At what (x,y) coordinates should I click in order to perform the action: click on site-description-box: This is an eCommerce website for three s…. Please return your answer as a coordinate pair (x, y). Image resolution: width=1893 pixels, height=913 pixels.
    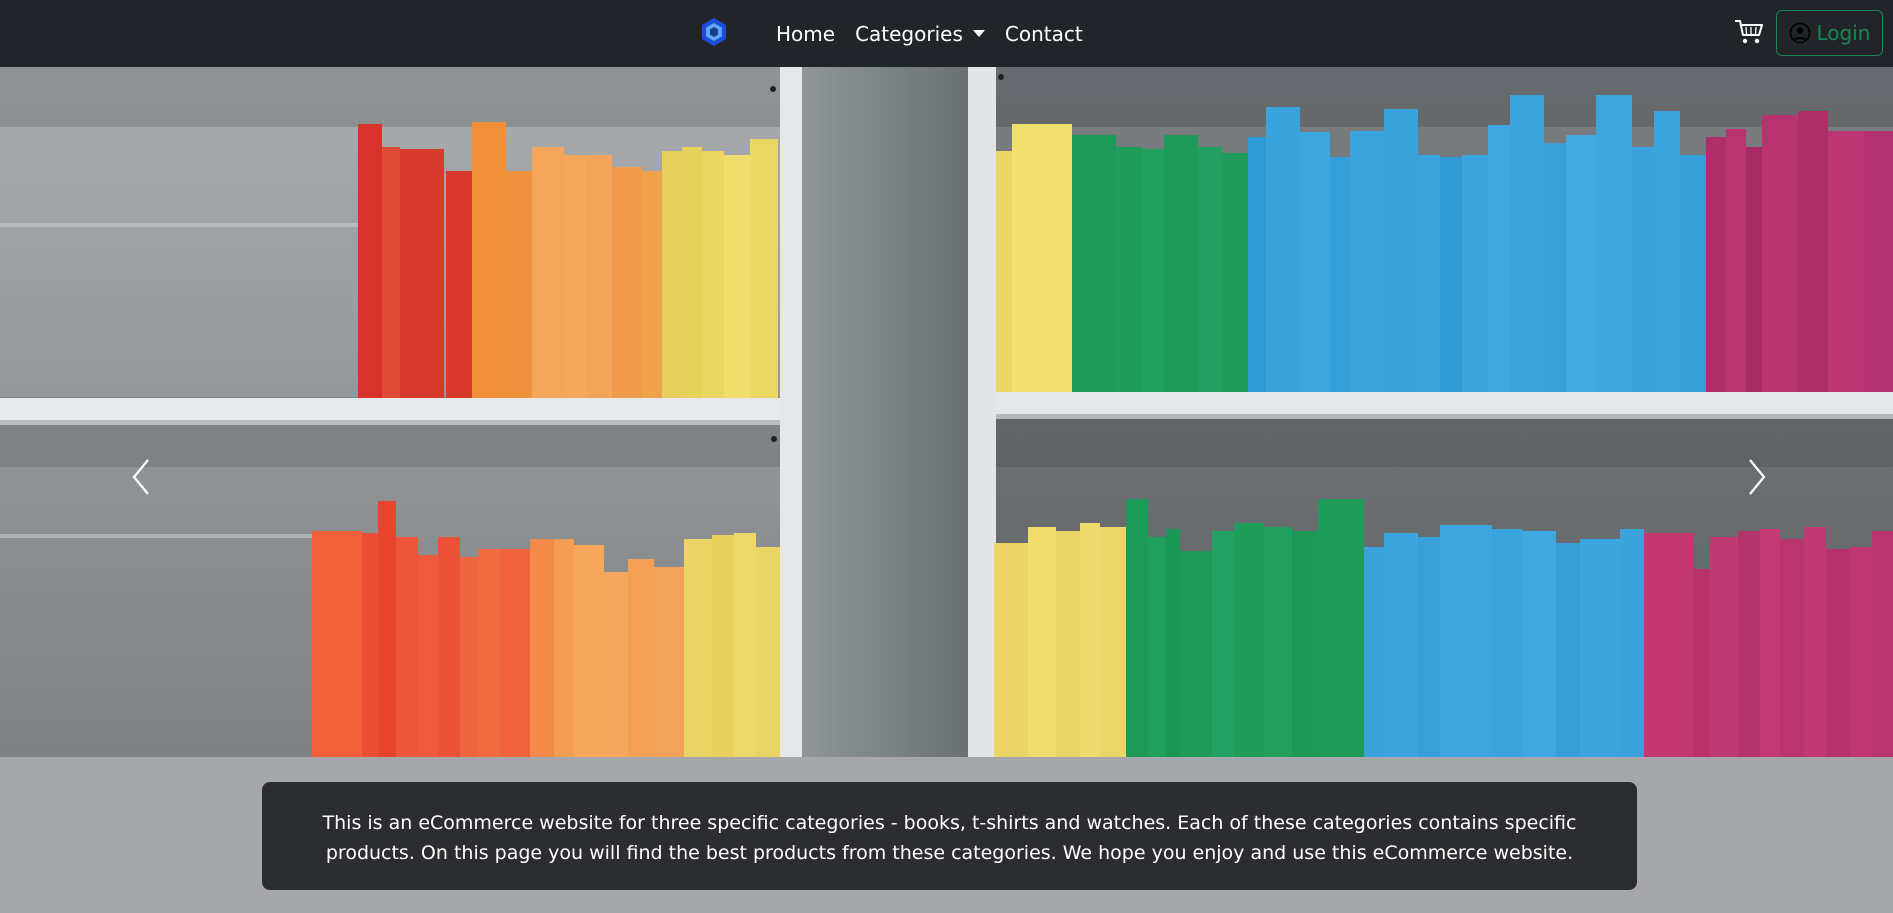
    Looking at the image, I should click on (949, 836).